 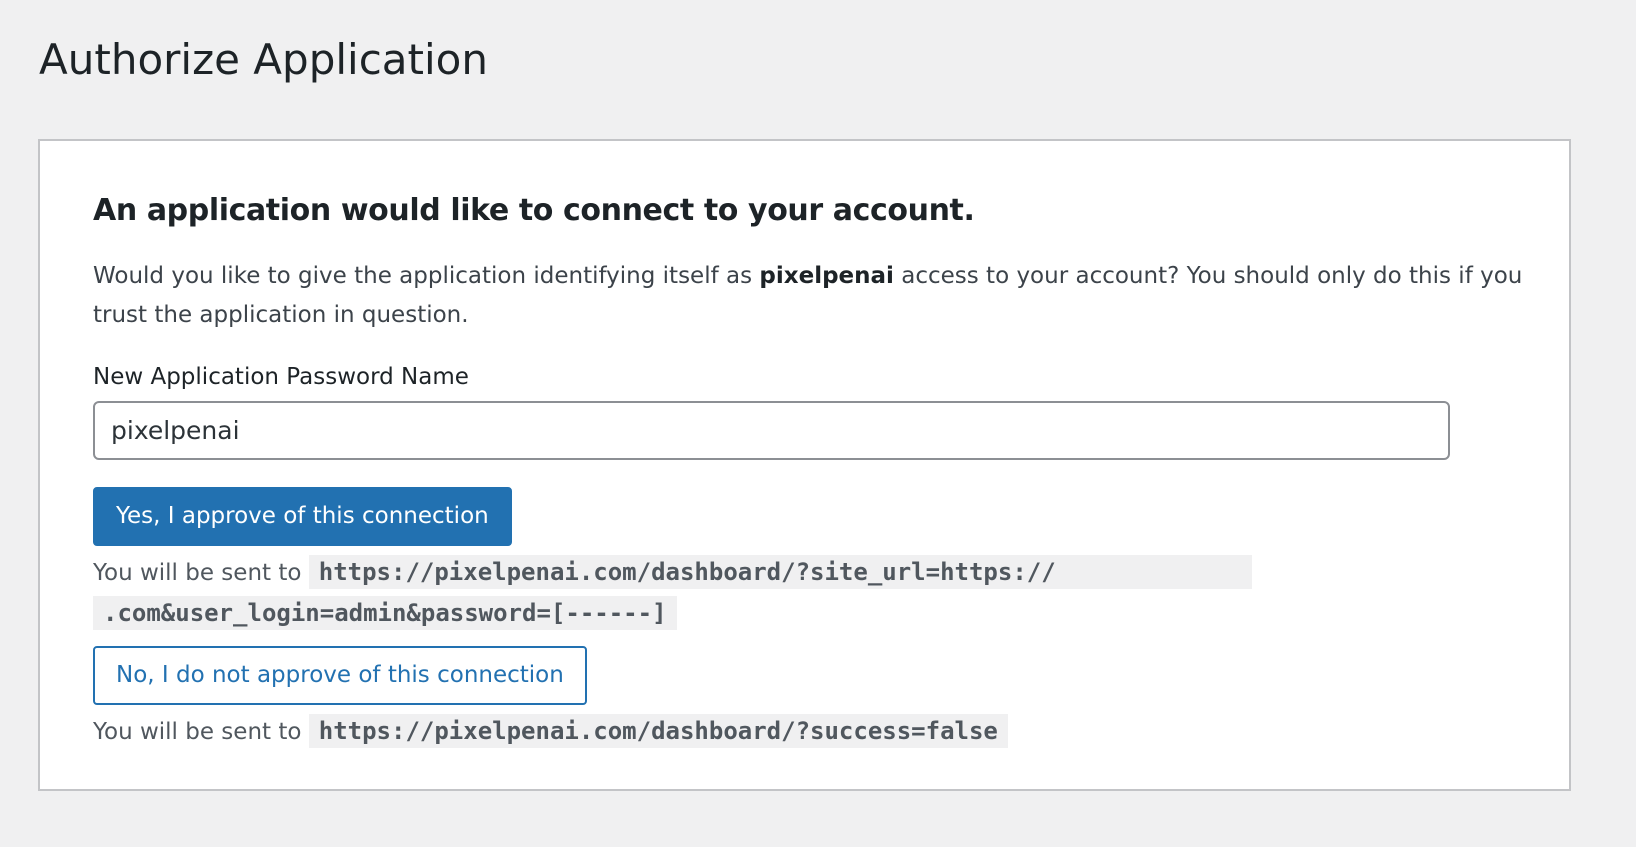 I want to click on password-name-label: New Application Password Name, so click(x=281, y=377).